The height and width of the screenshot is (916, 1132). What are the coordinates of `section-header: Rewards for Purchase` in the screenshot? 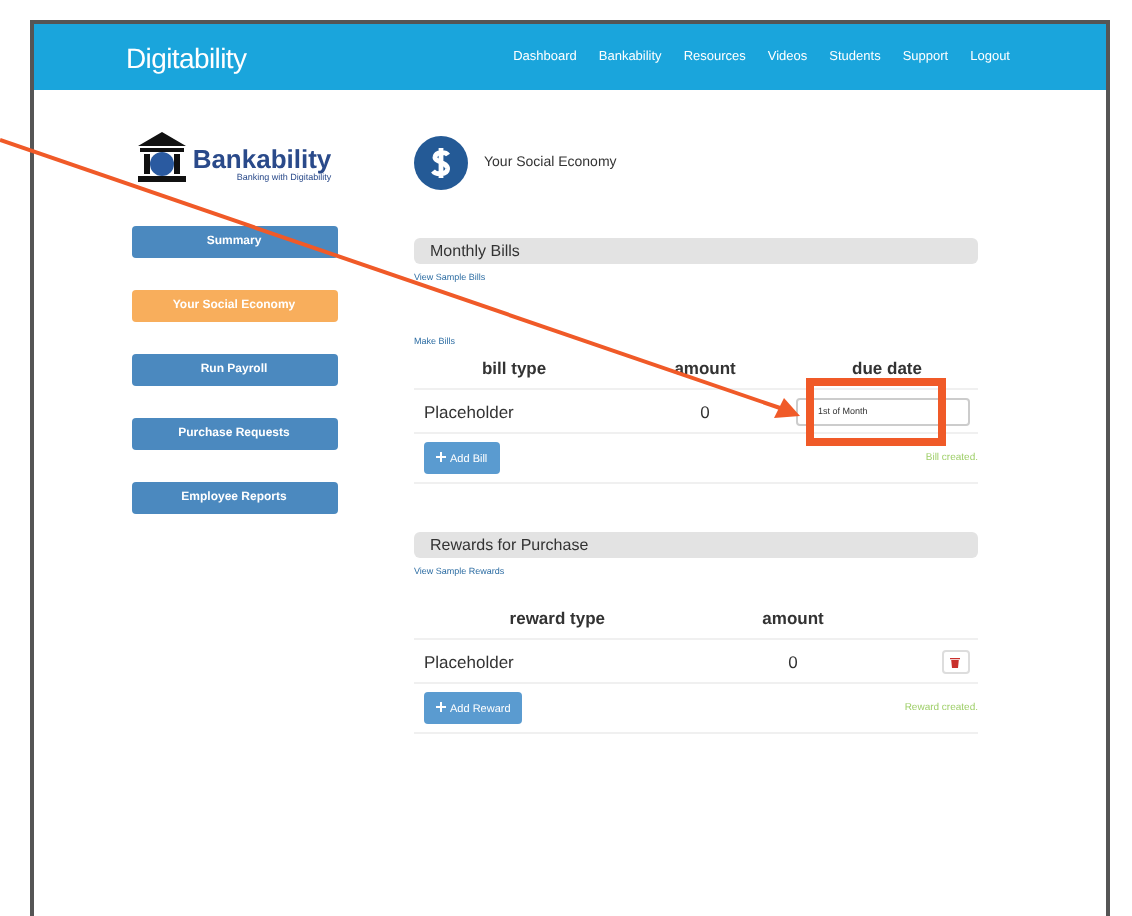 It's located at (696, 545).